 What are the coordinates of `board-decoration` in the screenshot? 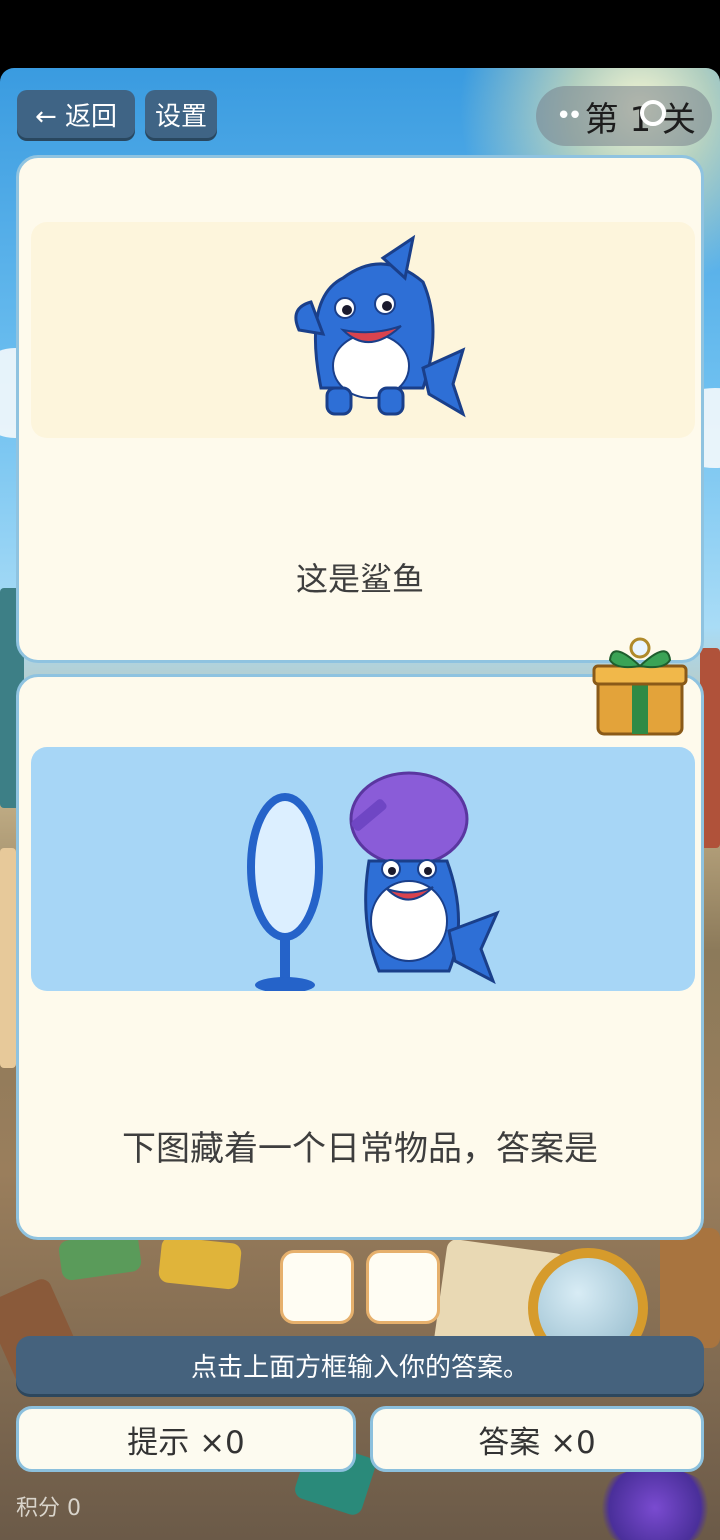 It's located at (690, 1288).